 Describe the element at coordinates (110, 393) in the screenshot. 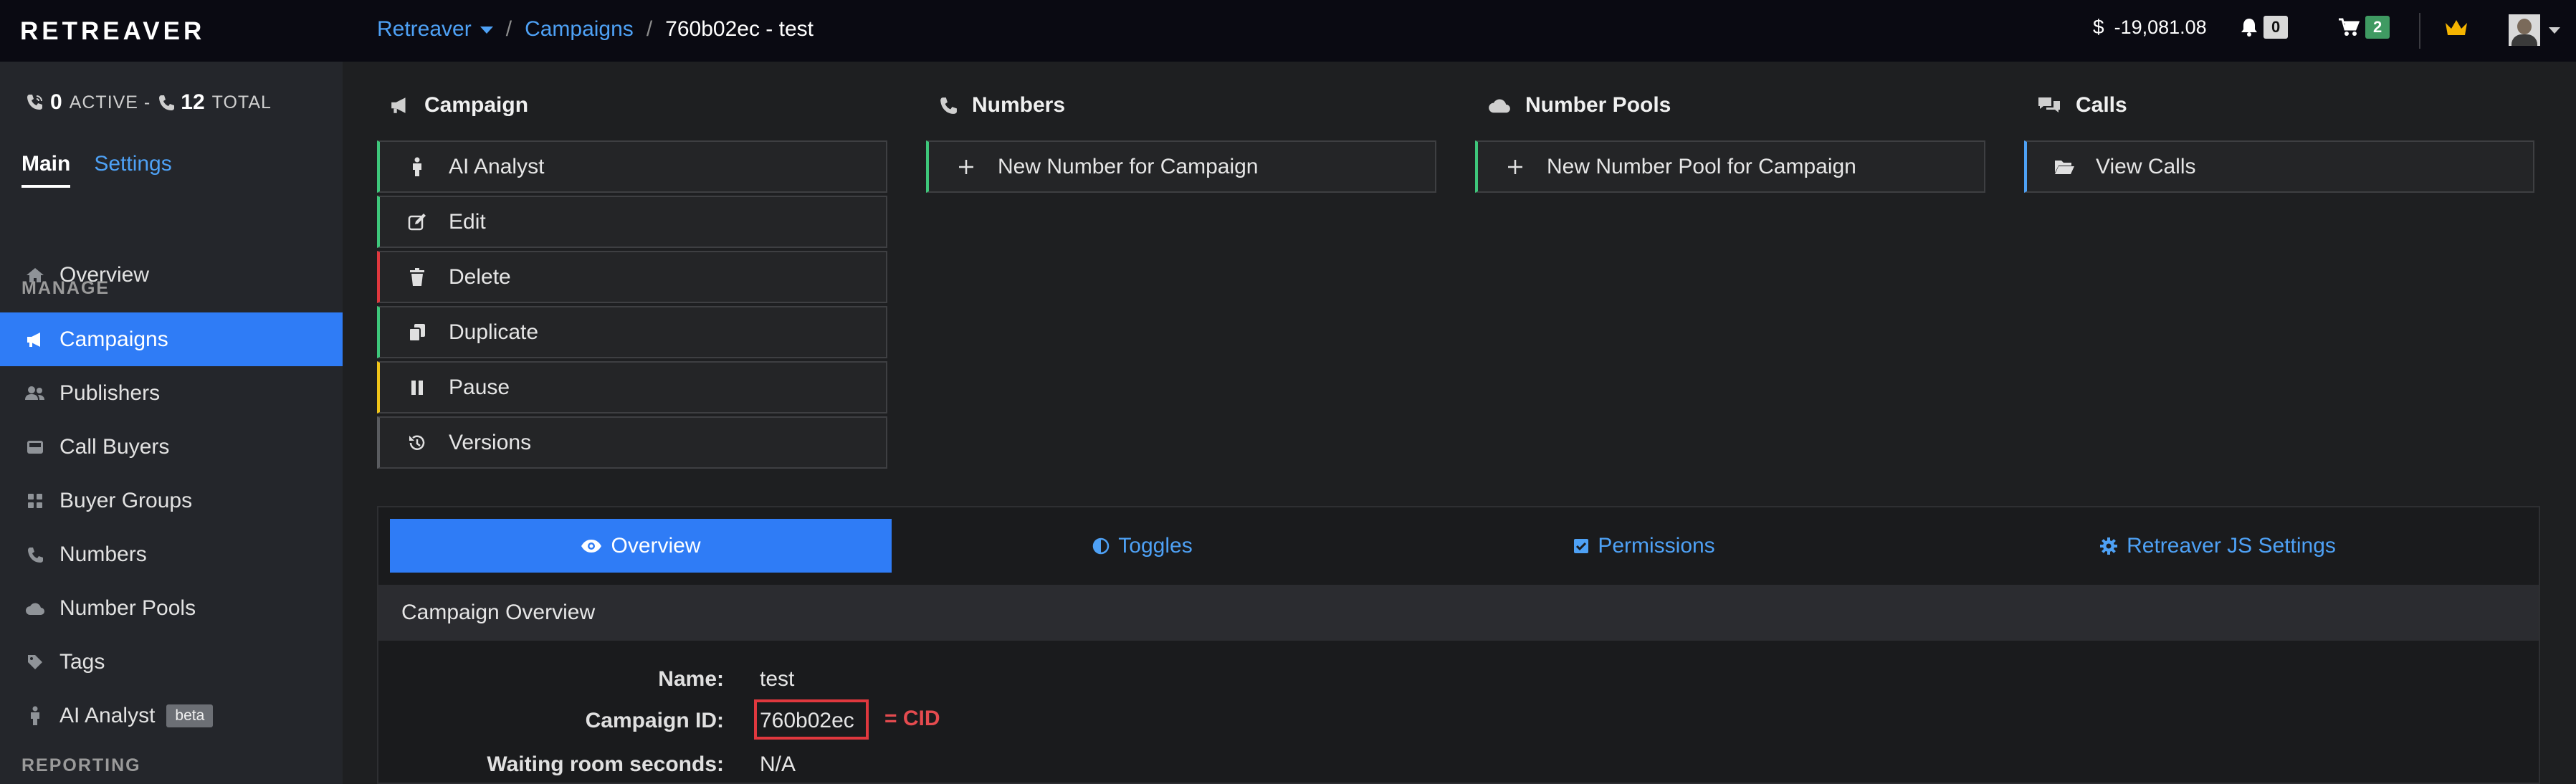

I see `sidebar-item-label: Publishers` at that location.